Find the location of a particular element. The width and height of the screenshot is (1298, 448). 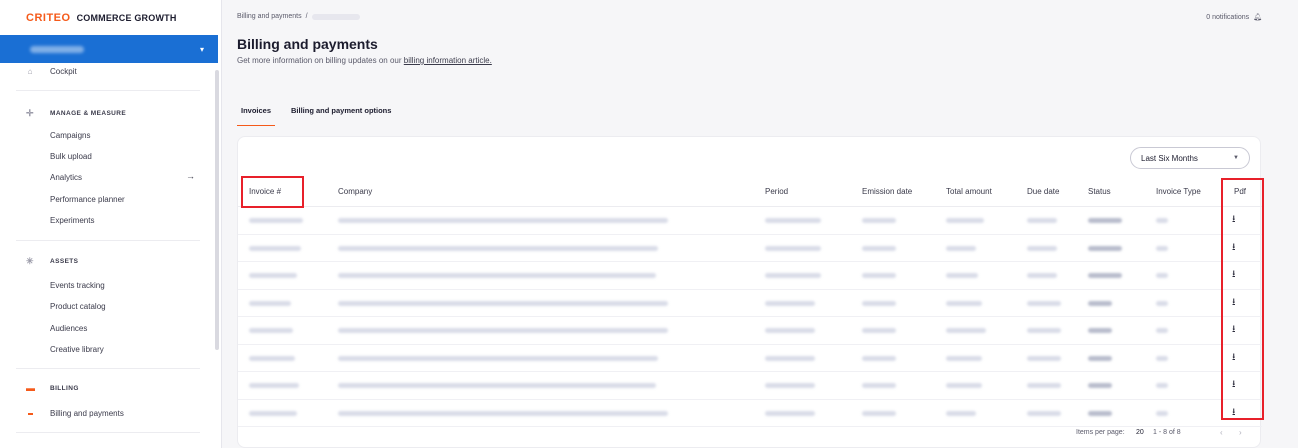

sidebar-item-analytics: Analytics is located at coordinates (66, 177).